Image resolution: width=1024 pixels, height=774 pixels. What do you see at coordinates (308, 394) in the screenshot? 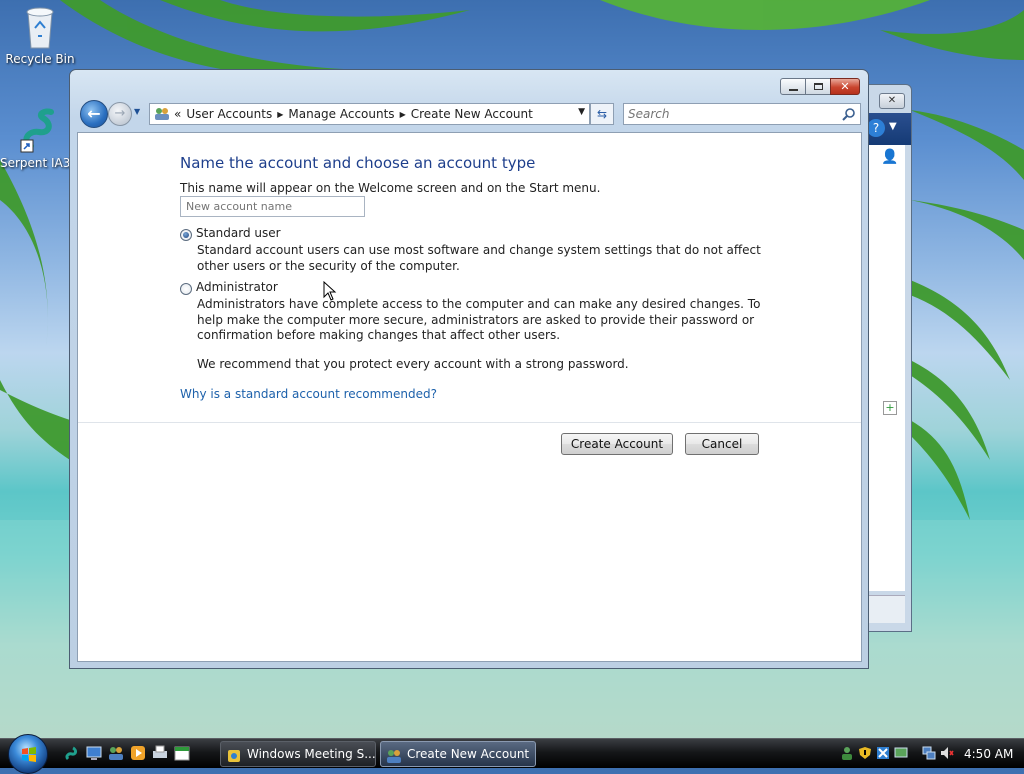
I see `standard-account-help-link: Why is a standard account recommended?` at bounding box center [308, 394].